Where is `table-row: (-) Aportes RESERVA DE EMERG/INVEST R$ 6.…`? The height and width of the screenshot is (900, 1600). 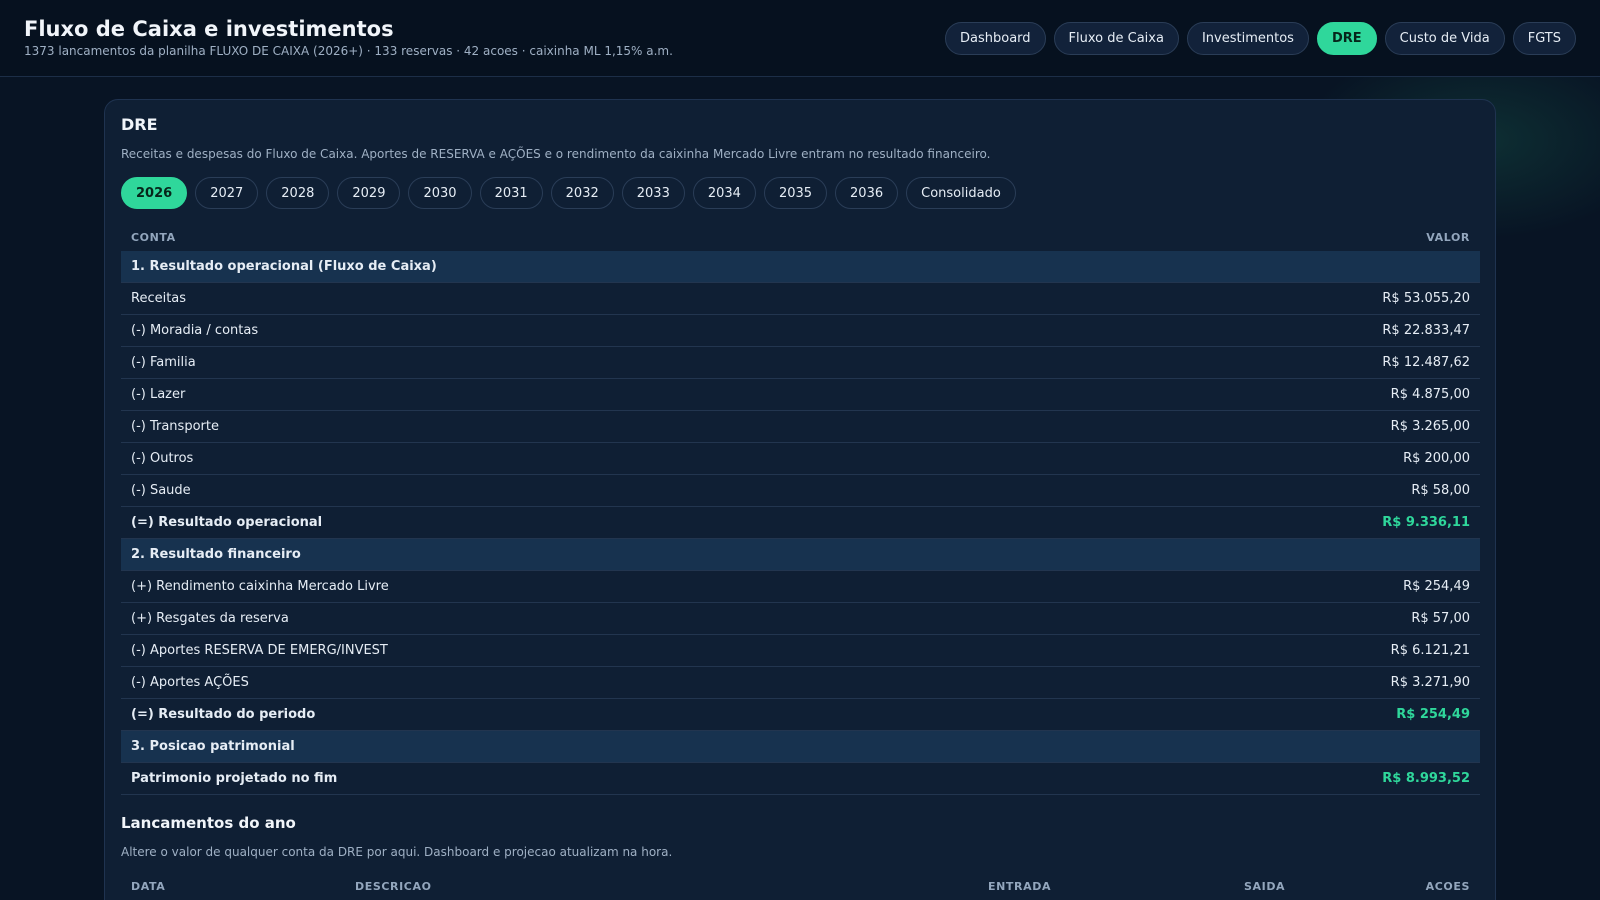 table-row: (-) Aportes RESERVA DE EMERG/INVEST R$ 6.… is located at coordinates (800, 651).